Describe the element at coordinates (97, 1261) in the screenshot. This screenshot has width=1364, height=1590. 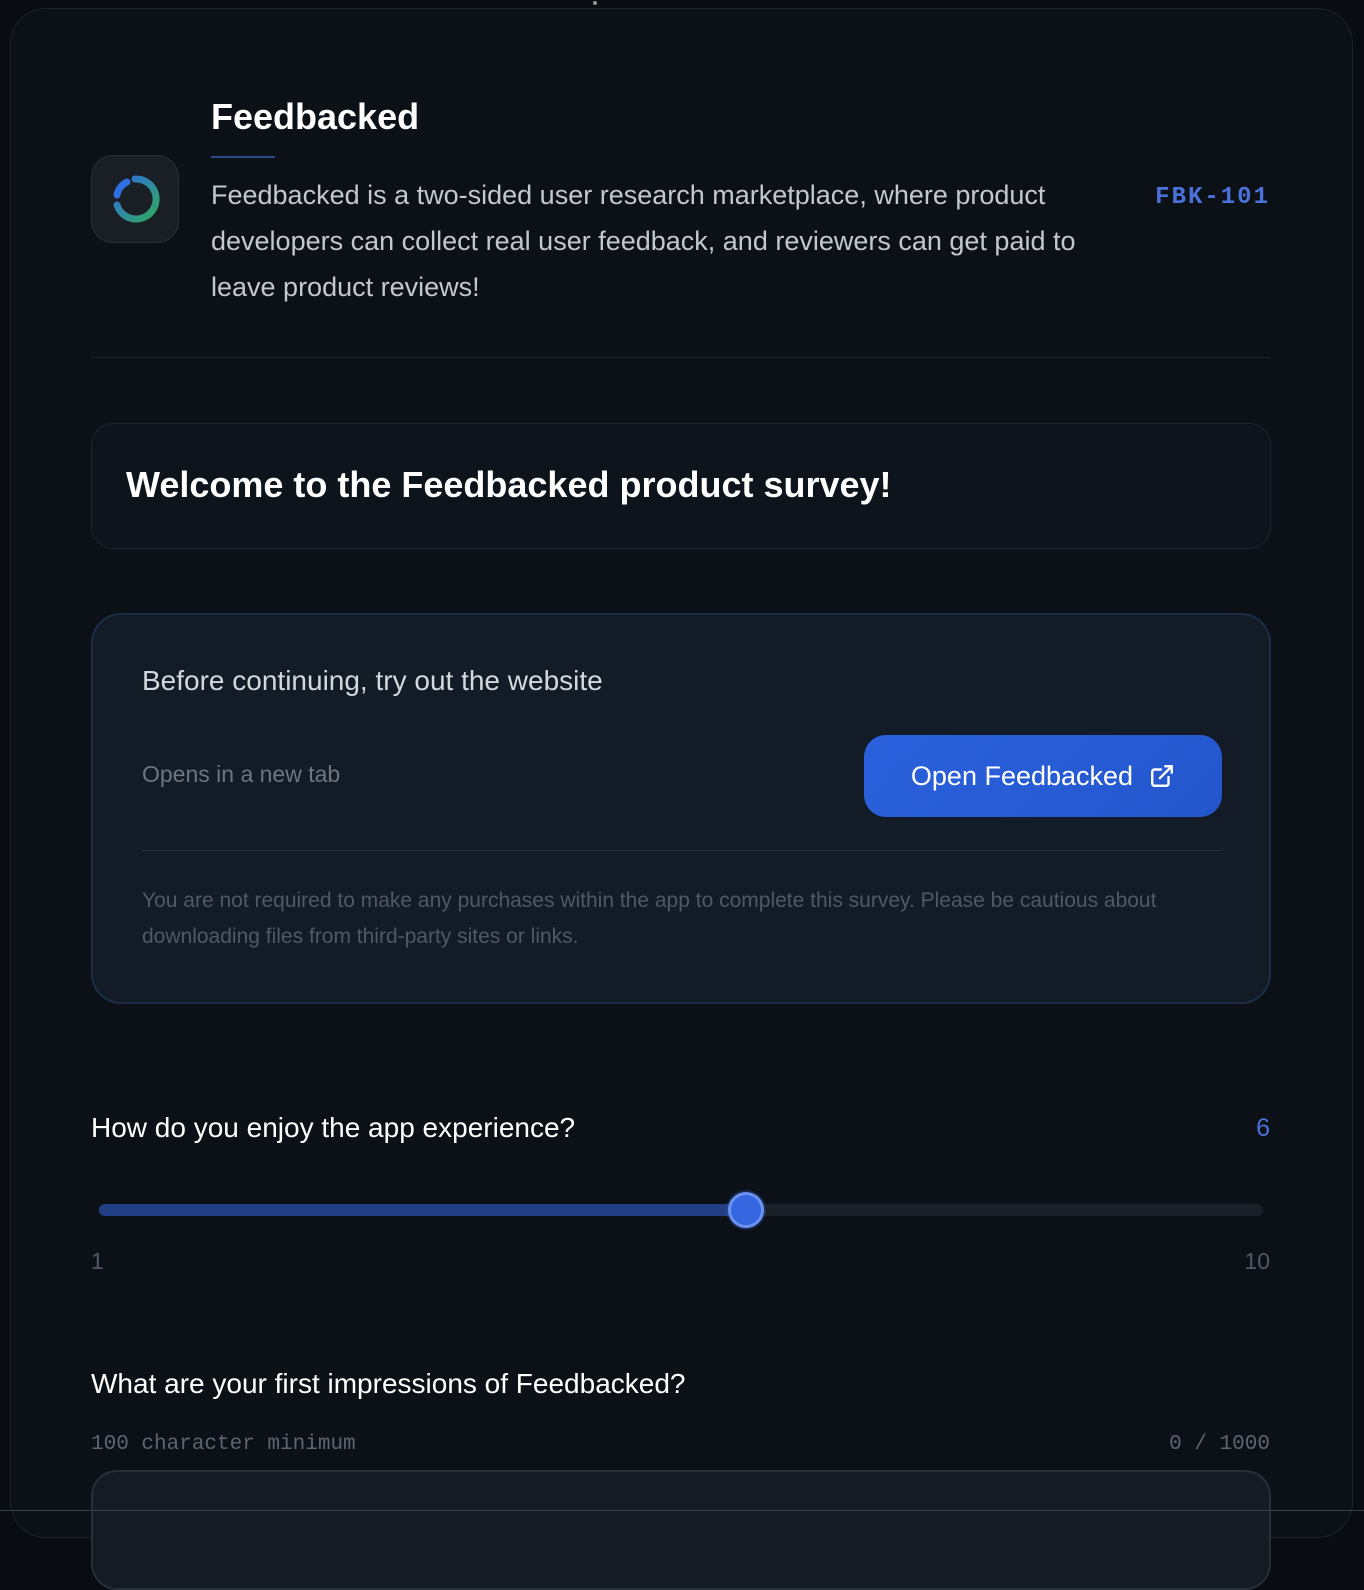
I see `slider-min-label: 1` at that location.